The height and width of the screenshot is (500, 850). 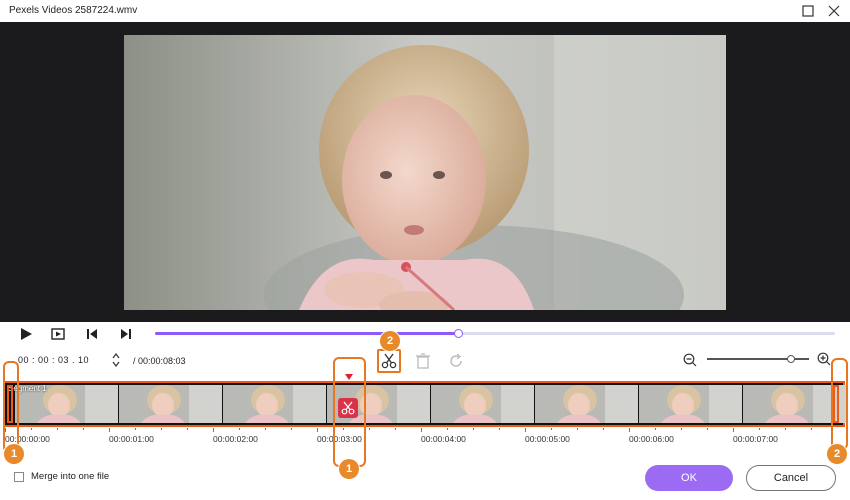 What do you see at coordinates (839, 404) in the screenshot?
I see `callout-end-highlight` at bounding box center [839, 404].